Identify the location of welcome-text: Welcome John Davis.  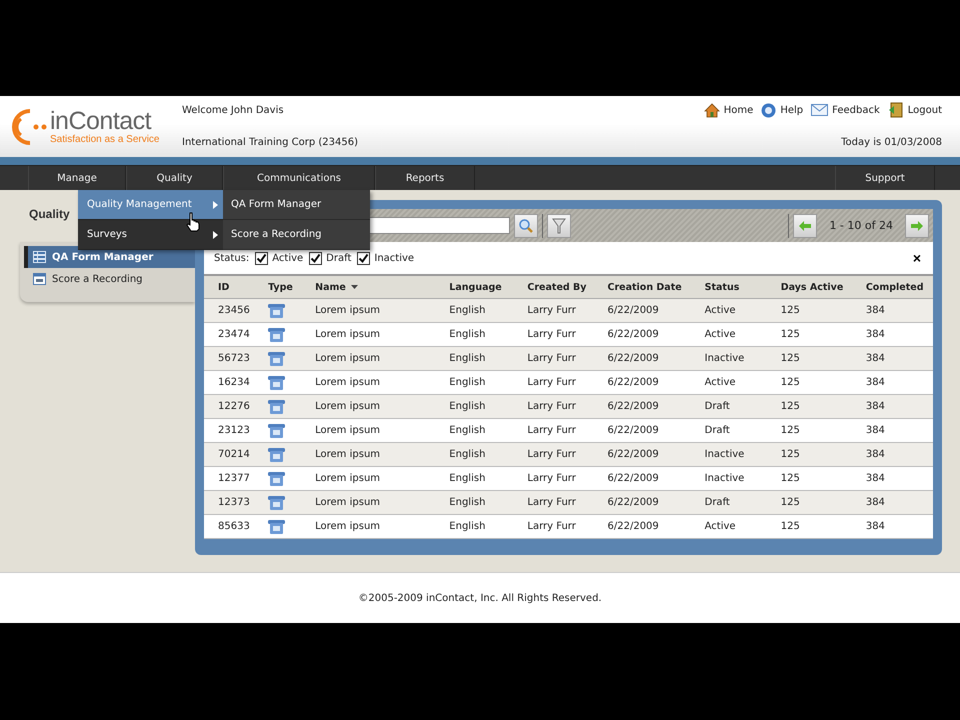
(233, 110).